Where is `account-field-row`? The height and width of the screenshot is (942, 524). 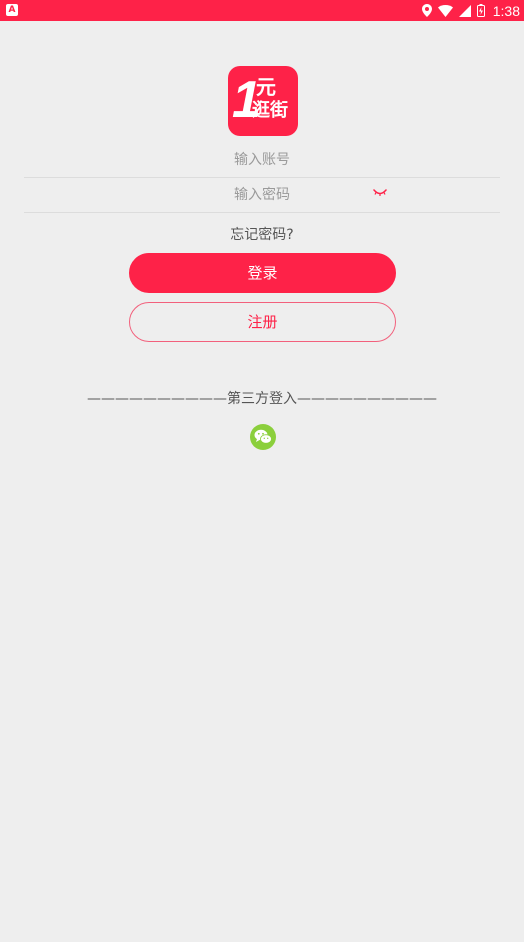 account-field-row is located at coordinates (262, 160).